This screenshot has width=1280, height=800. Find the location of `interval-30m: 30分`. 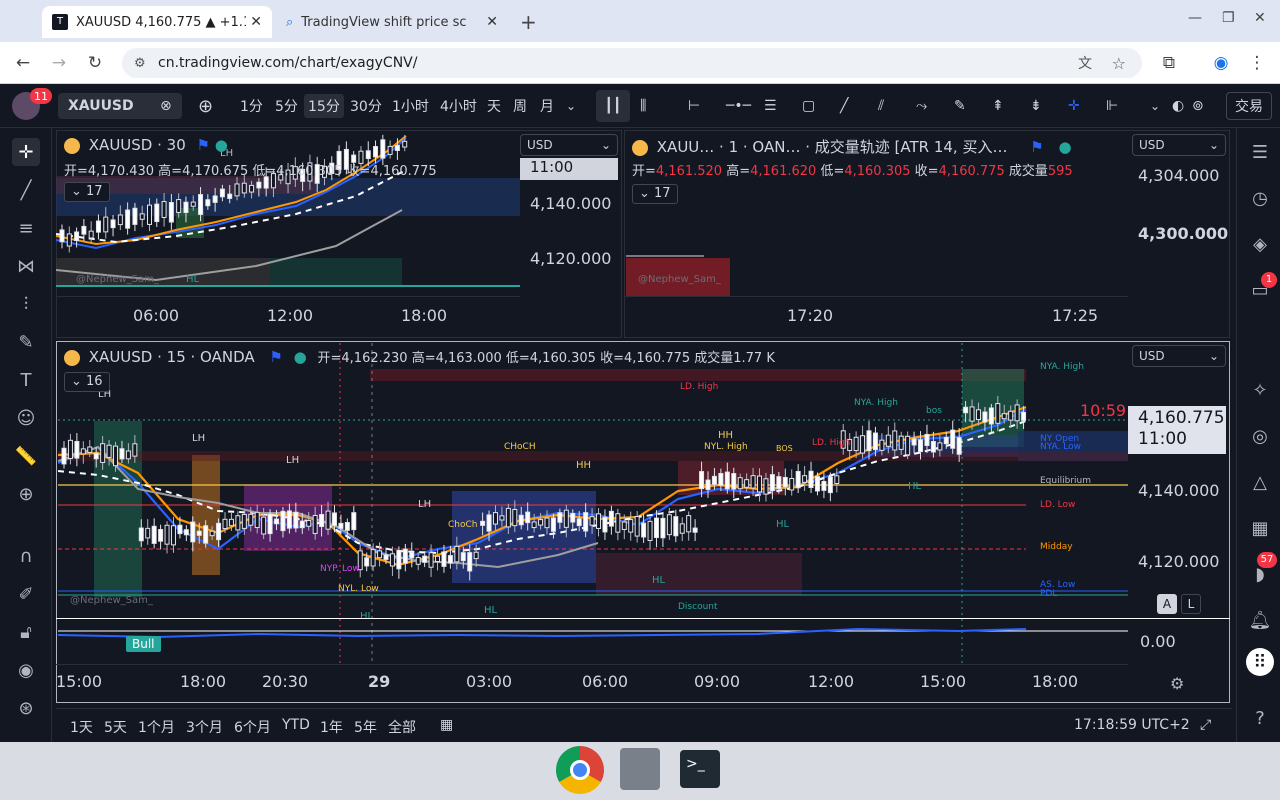

interval-30m: 30分 is located at coordinates (366, 106).